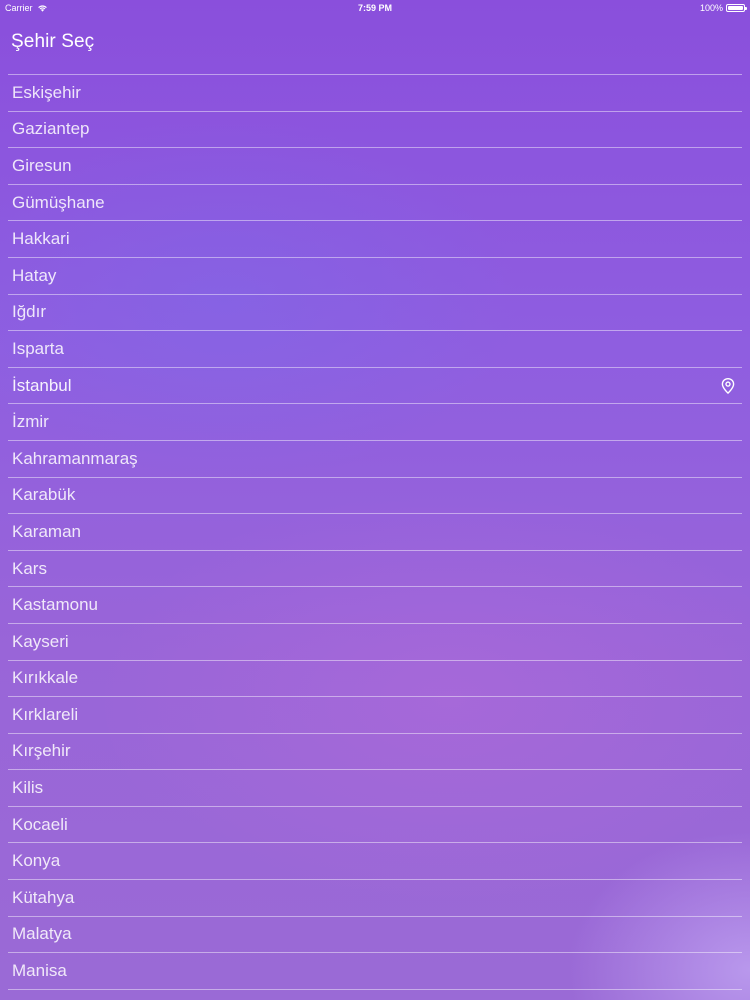  What do you see at coordinates (46, 531) in the screenshot?
I see `city-name: Karaman` at bounding box center [46, 531].